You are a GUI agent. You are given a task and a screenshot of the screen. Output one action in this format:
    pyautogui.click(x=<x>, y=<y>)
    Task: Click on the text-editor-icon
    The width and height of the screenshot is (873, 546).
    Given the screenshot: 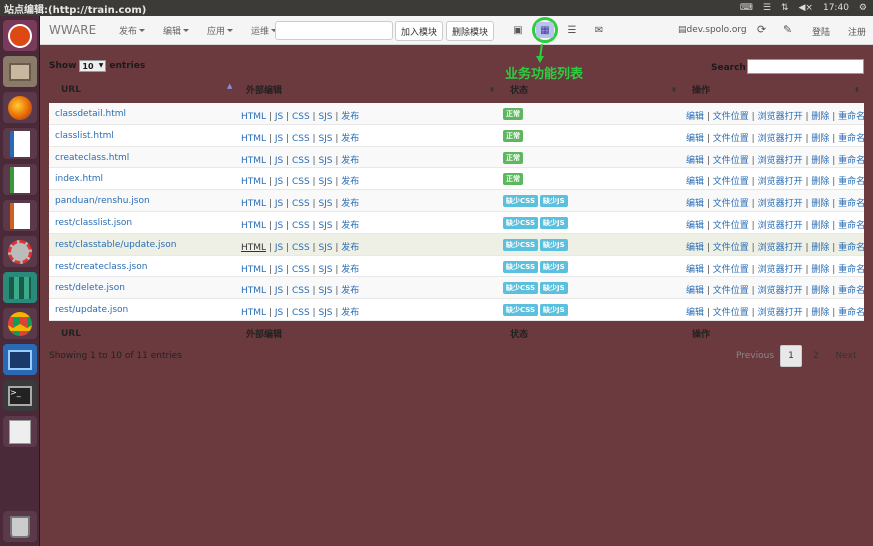 What is the action you would take?
    pyautogui.click(x=20, y=431)
    